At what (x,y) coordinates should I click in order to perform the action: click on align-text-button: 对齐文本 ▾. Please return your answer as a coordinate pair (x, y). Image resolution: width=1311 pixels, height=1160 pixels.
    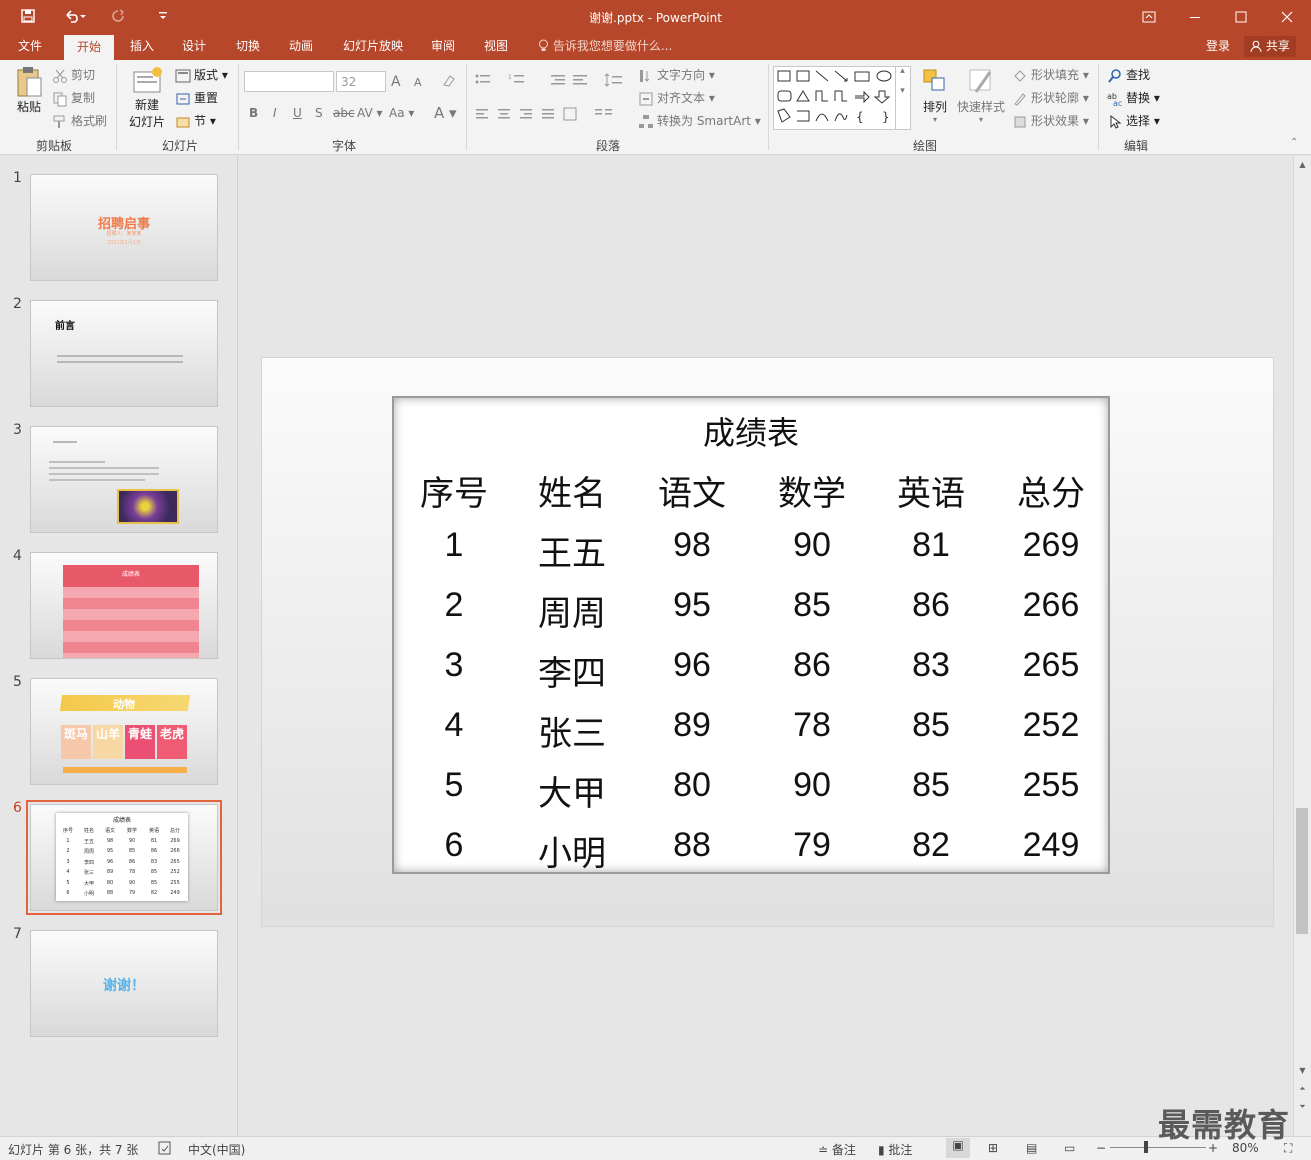
    Looking at the image, I should click on (676, 98).